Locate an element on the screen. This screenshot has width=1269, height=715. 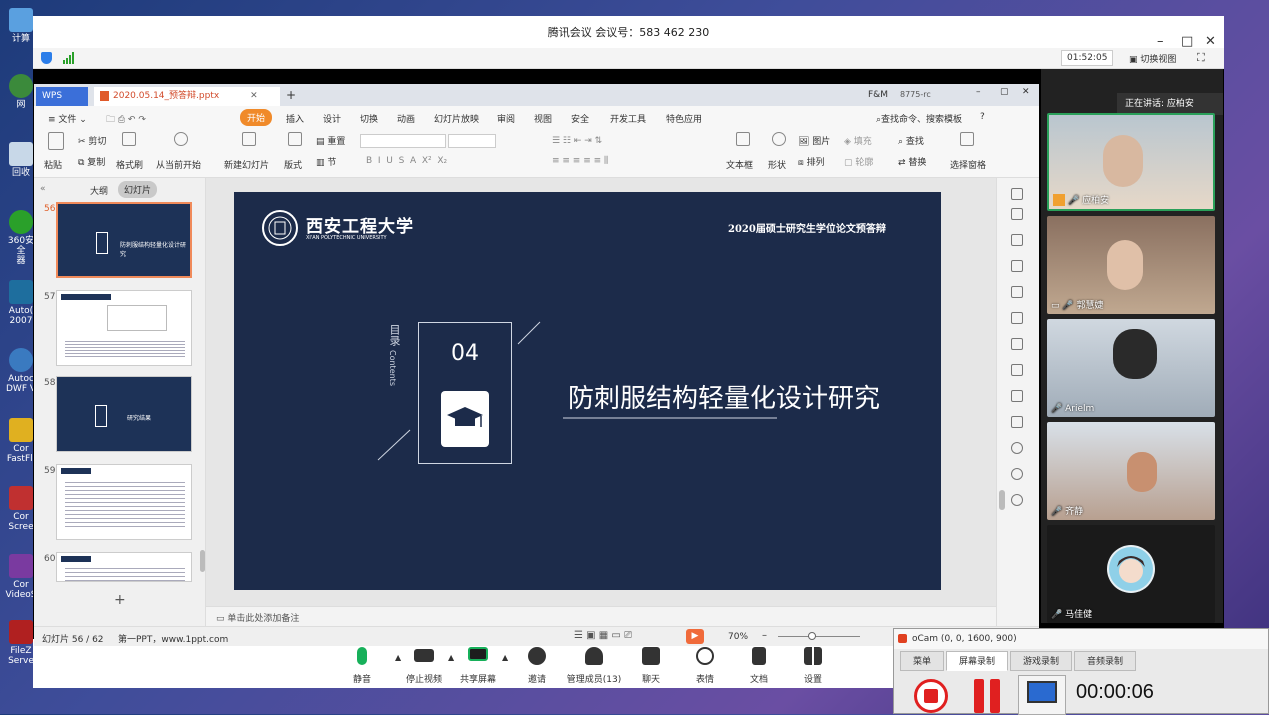
layout-button: 版式 is located at coordinates (293, 164).